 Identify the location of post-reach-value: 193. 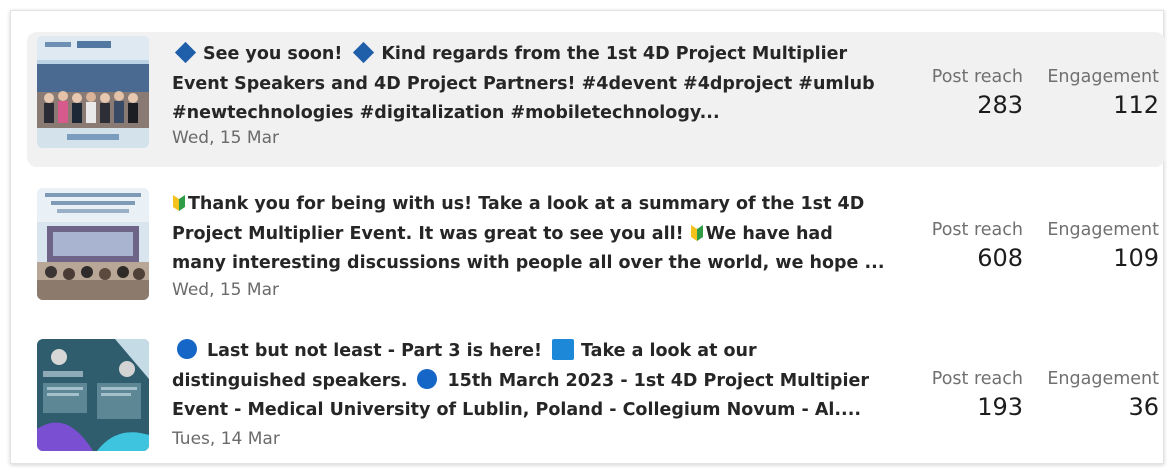
(1000, 407).